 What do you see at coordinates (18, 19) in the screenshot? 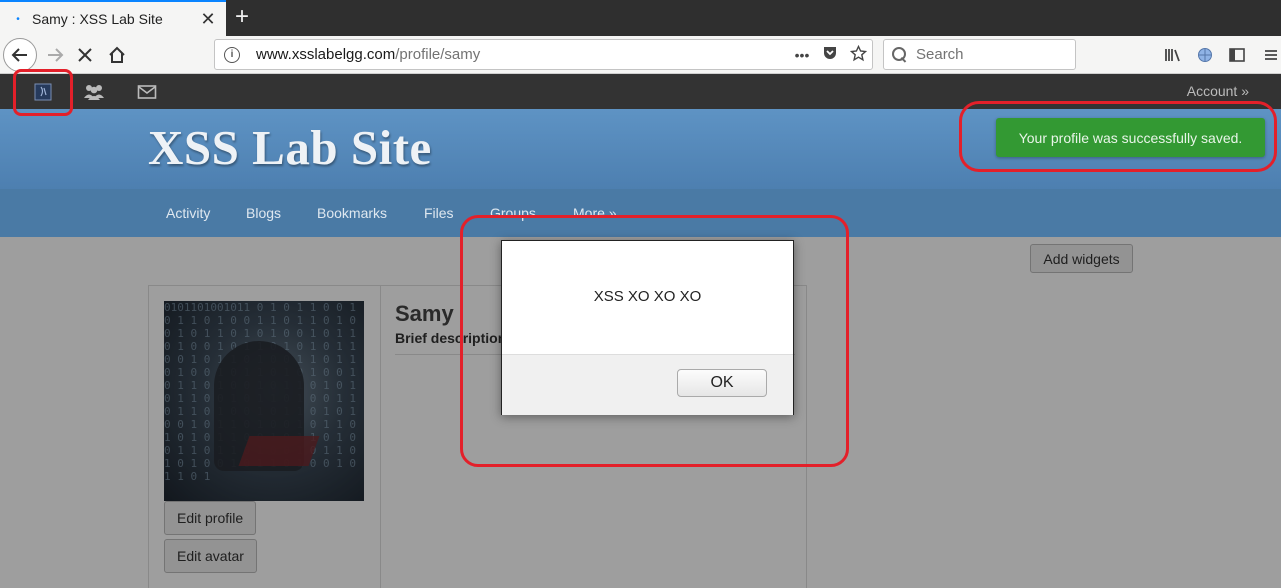
I see `tab-favicon-icon: •` at bounding box center [18, 19].